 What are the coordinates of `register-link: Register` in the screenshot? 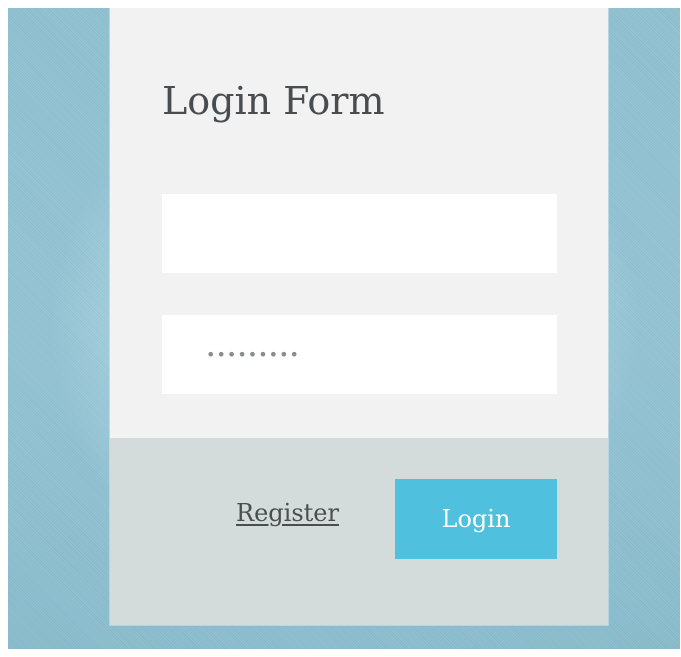 It's located at (287, 513).